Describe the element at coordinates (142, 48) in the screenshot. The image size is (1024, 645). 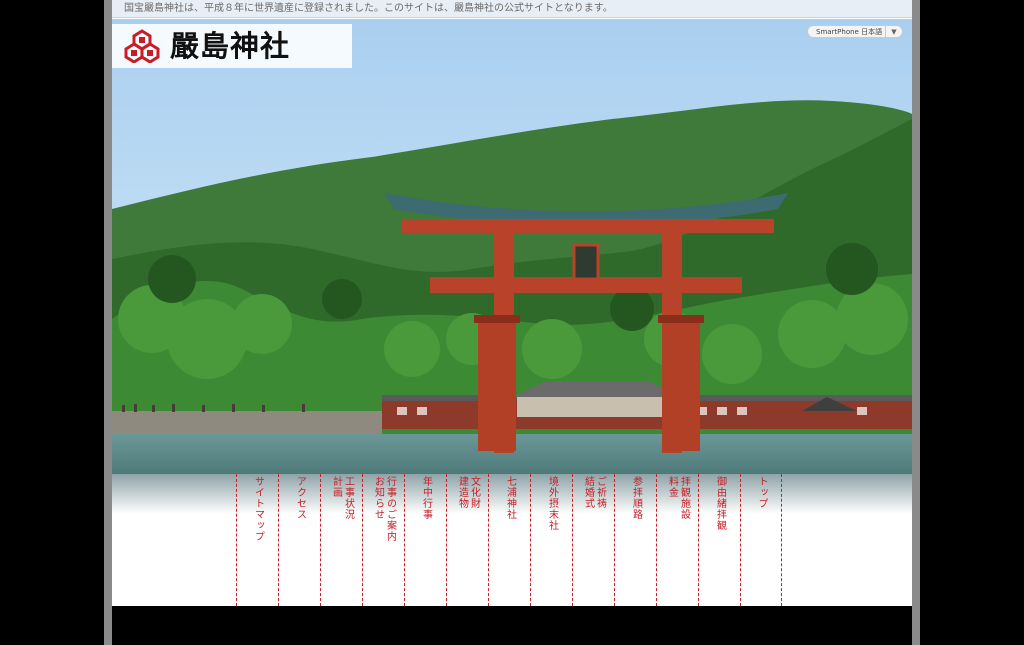
I see `mitsu-mori-crest-icon` at that location.